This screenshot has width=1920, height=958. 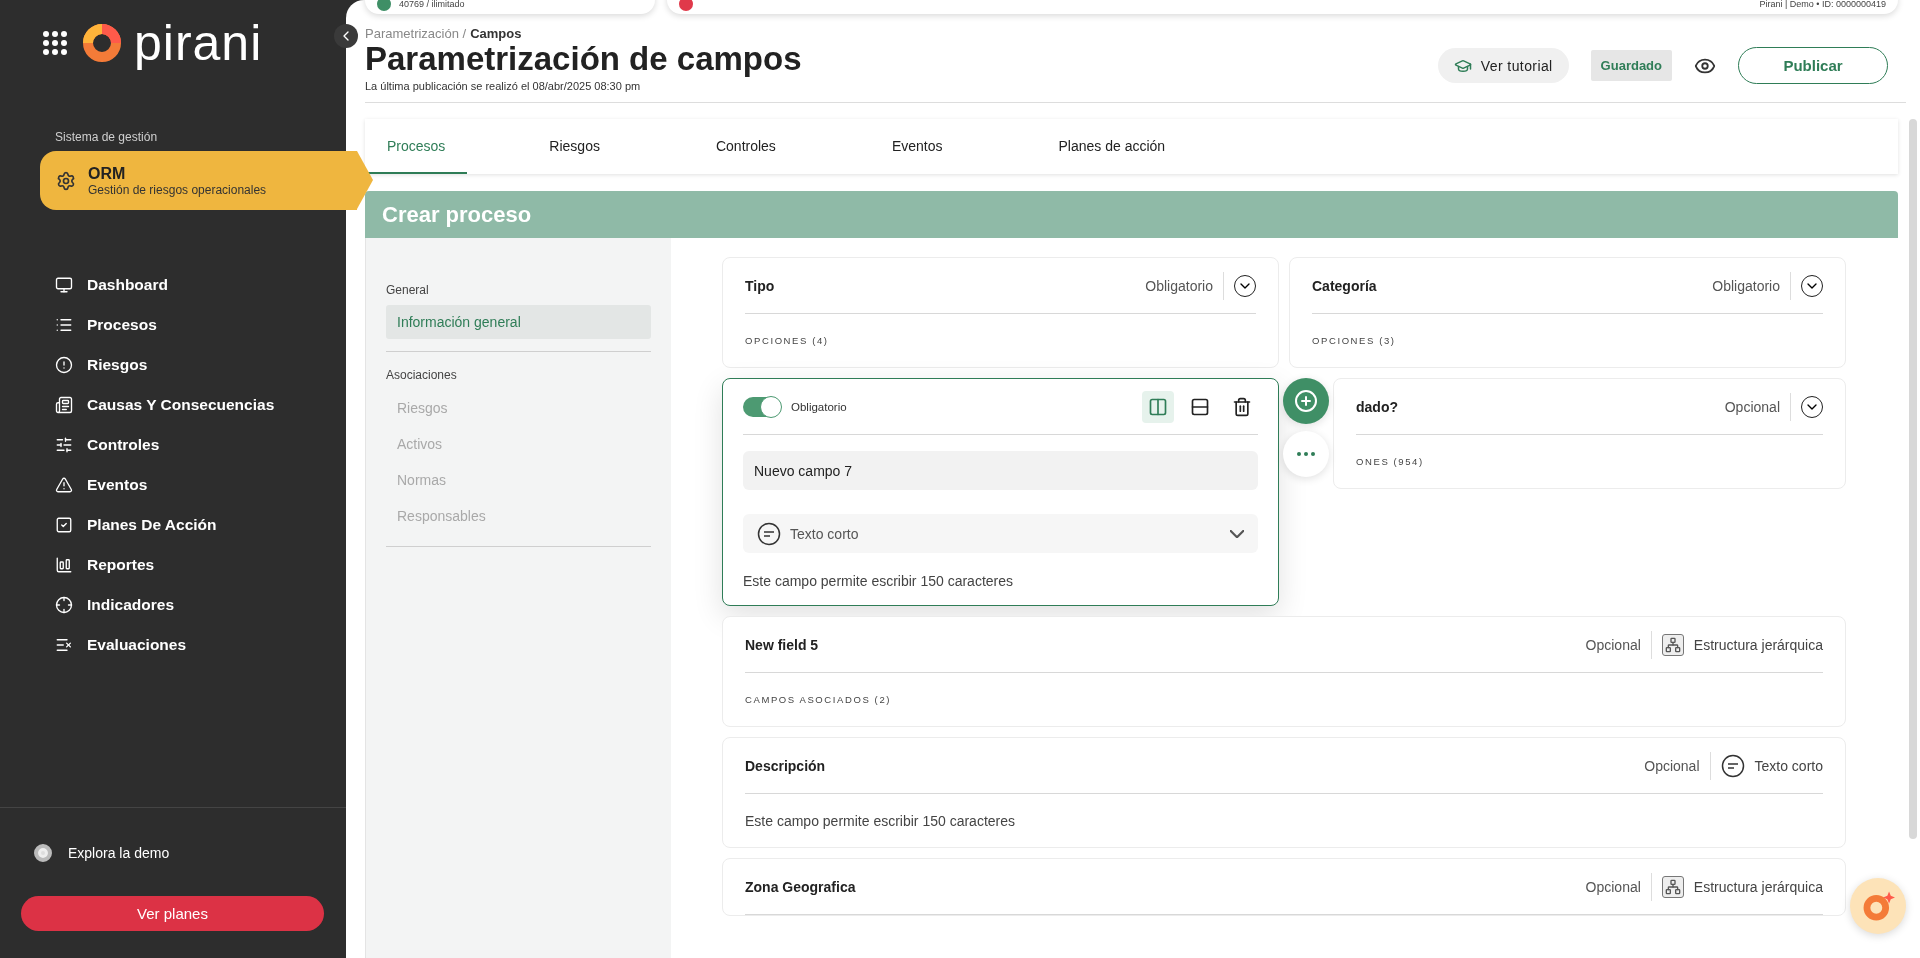 I want to click on field-detail: OPCIONES (3), so click(x=1354, y=341).